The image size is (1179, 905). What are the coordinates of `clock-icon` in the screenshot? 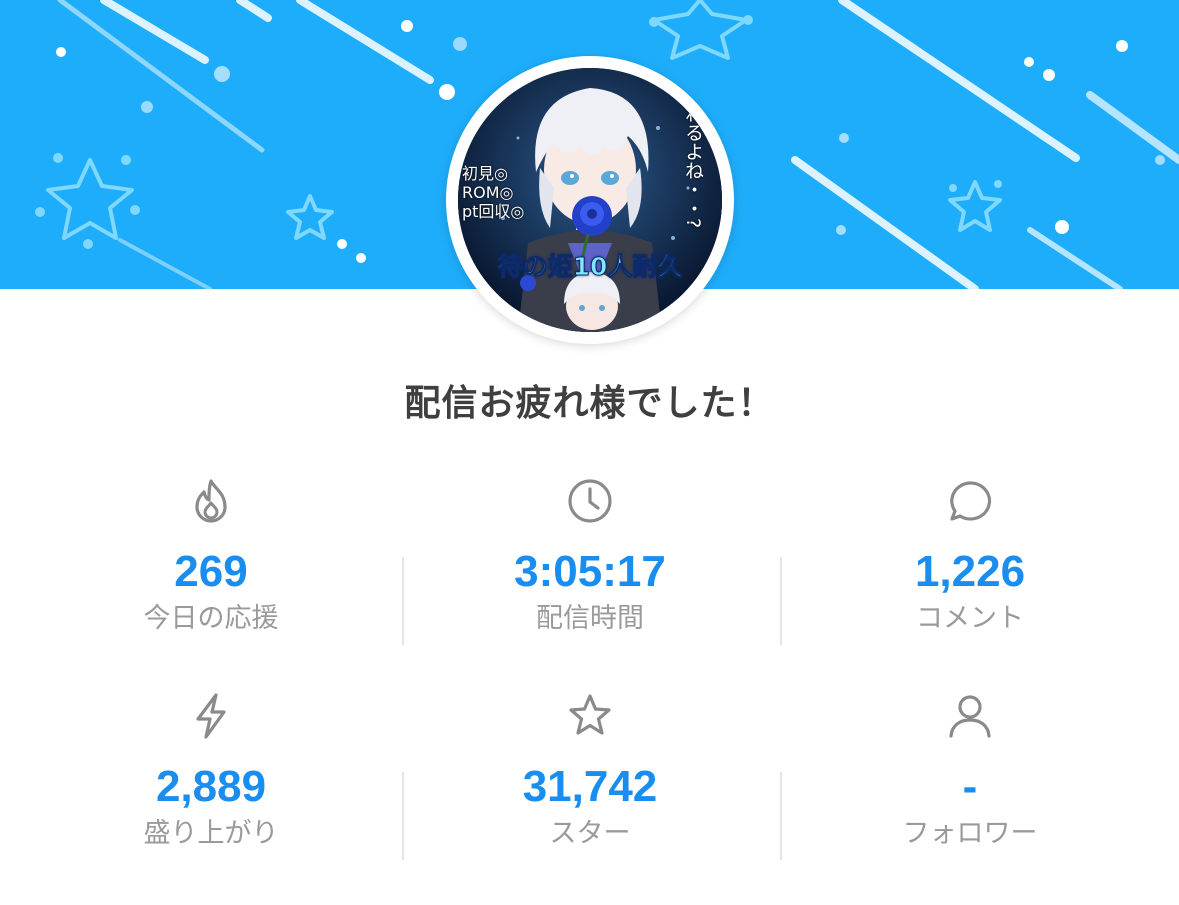 It's located at (590, 501).